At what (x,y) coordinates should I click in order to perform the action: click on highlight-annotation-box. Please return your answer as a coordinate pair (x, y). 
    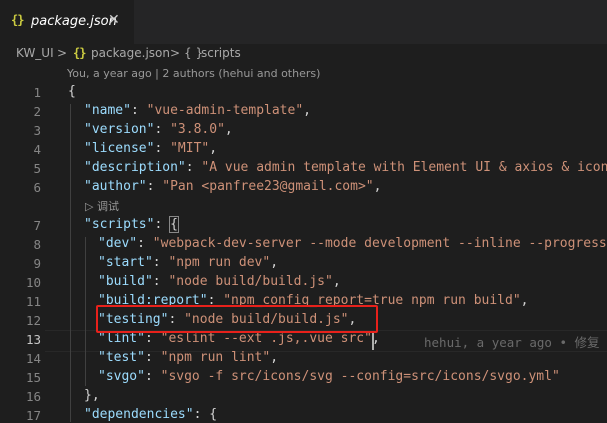
    Looking at the image, I should click on (237, 319).